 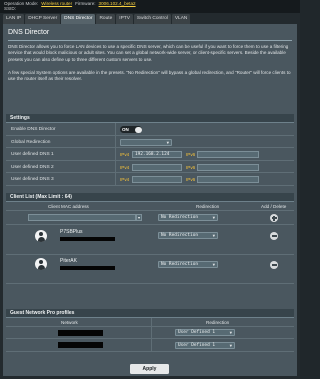 What do you see at coordinates (274, 206) in the screenshot?
I see `col-add-delete: Add / Delete` at bounding box center [274, 206].